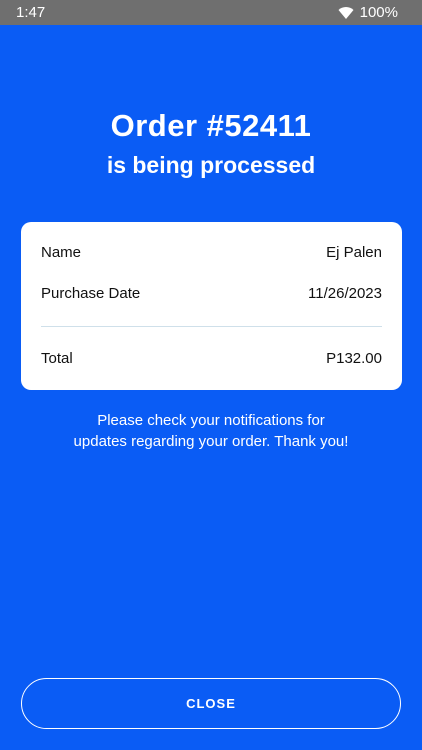  I want to click on status-bar: 1:47 100%, so click(211, 12).